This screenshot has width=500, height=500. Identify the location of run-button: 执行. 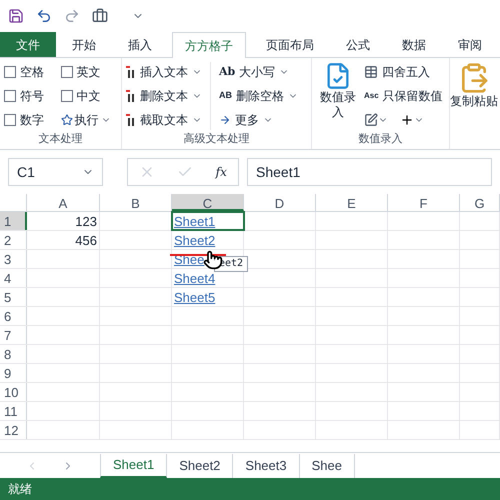
(88, 120).